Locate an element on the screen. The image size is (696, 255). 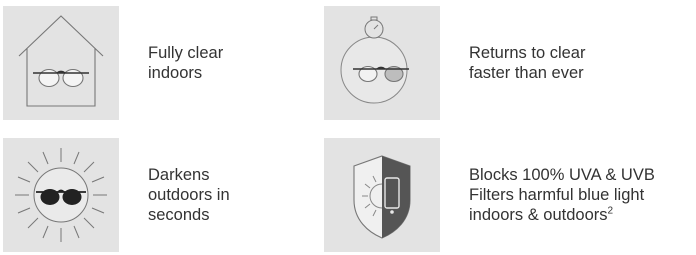
feature-darkens-outdoors: Darkens outdoors in seconds is located at coordinates (116, 195).